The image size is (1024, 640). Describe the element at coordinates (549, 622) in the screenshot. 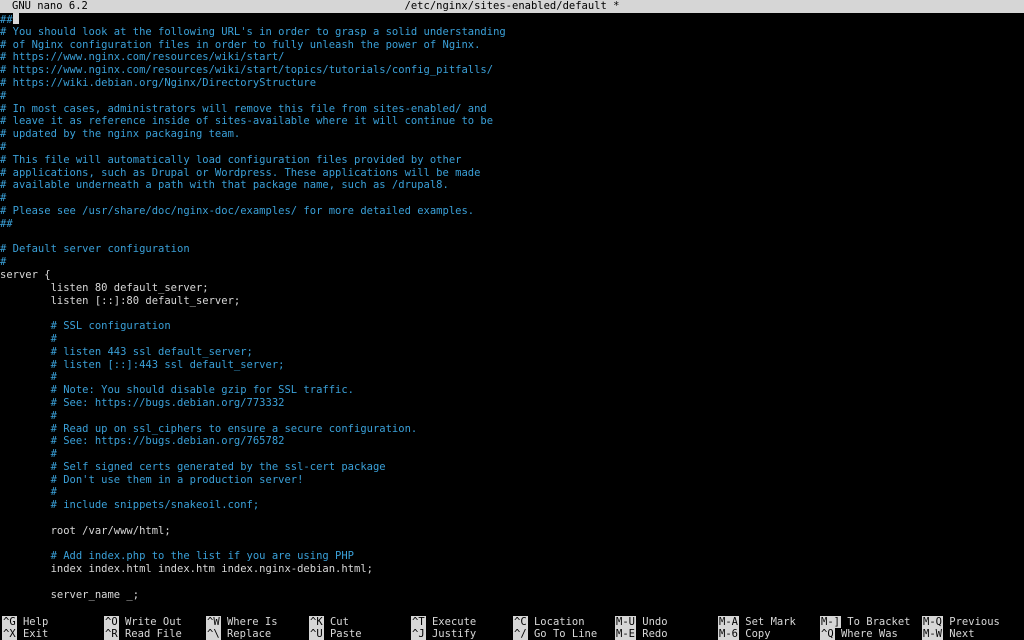

I see `shortcut-location: ^C Location` at that location.